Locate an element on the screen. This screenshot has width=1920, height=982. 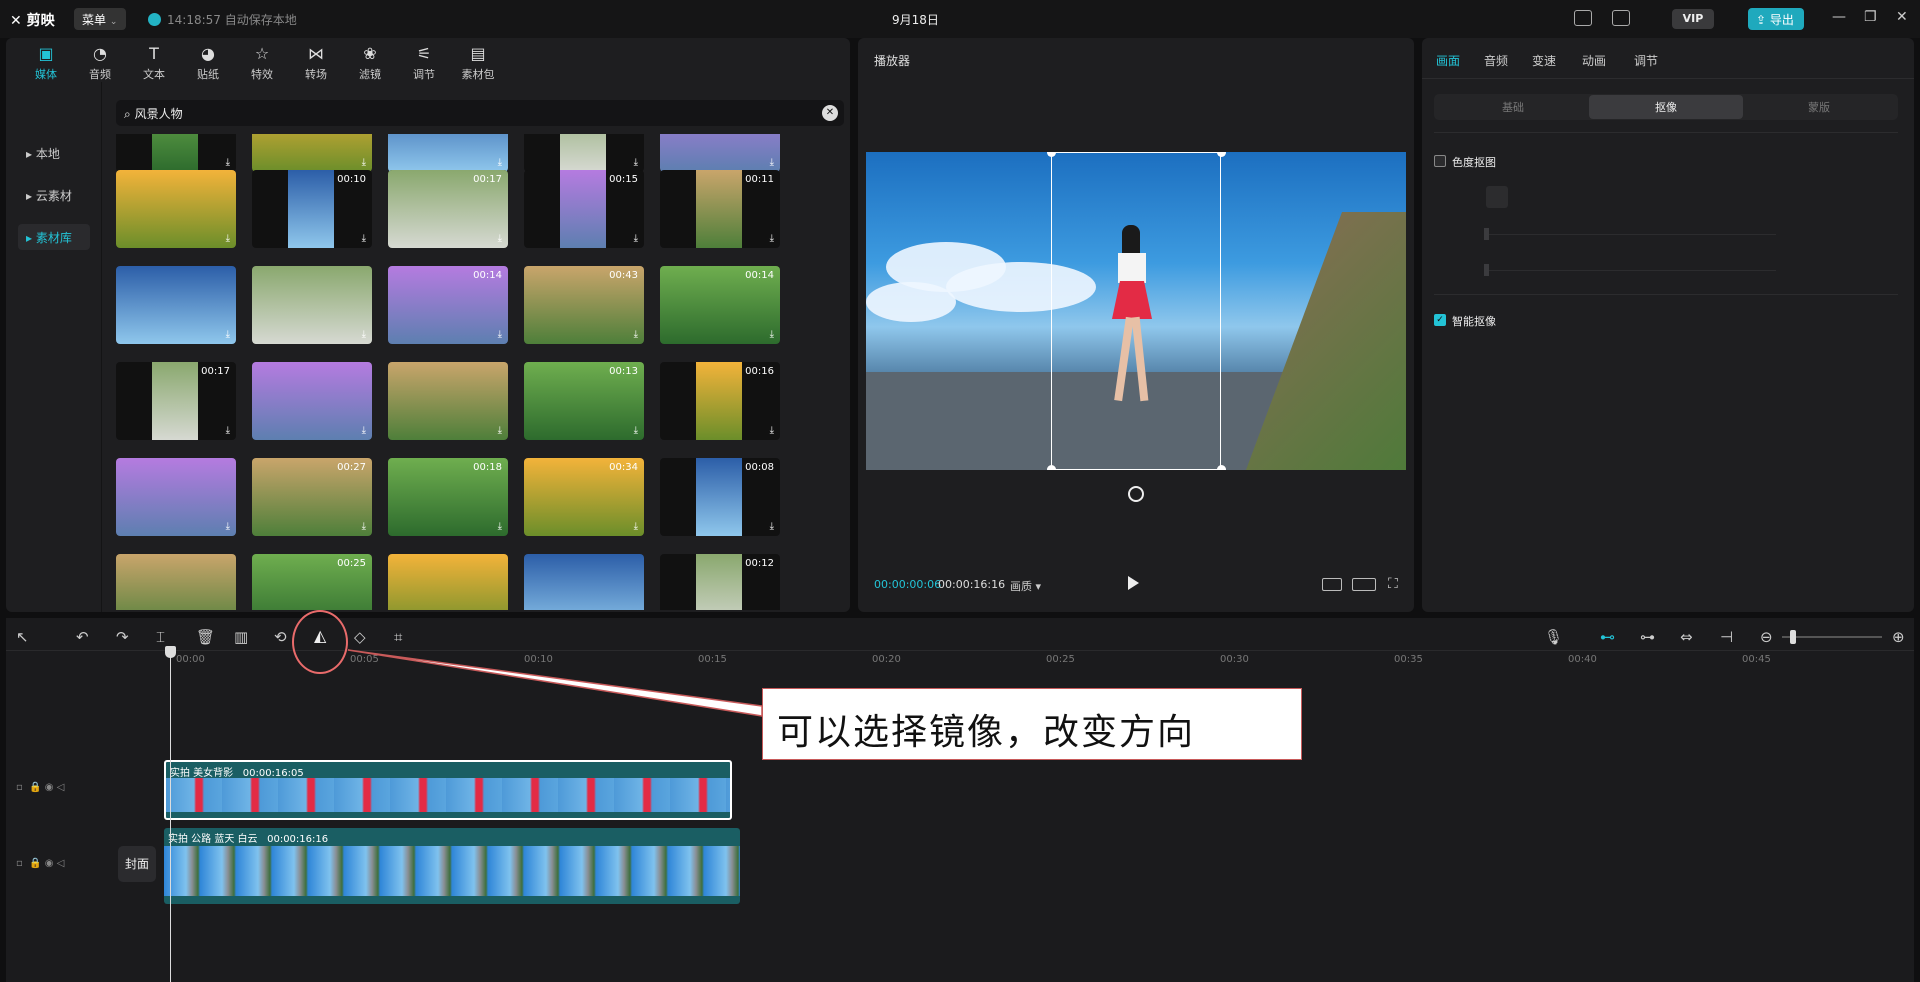
annotation-text: 可以选择镜像，改变方向 is located at coordinates (986, 732).